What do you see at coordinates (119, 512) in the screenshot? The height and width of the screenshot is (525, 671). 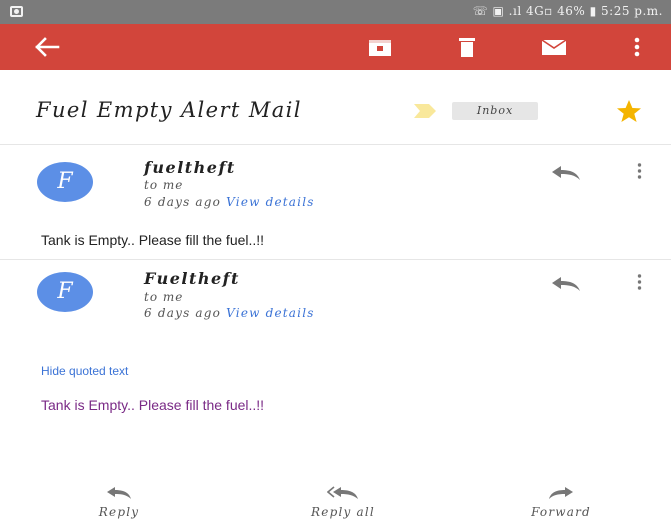 I see `reply-label: Reply` at bounding box center [119, 512].